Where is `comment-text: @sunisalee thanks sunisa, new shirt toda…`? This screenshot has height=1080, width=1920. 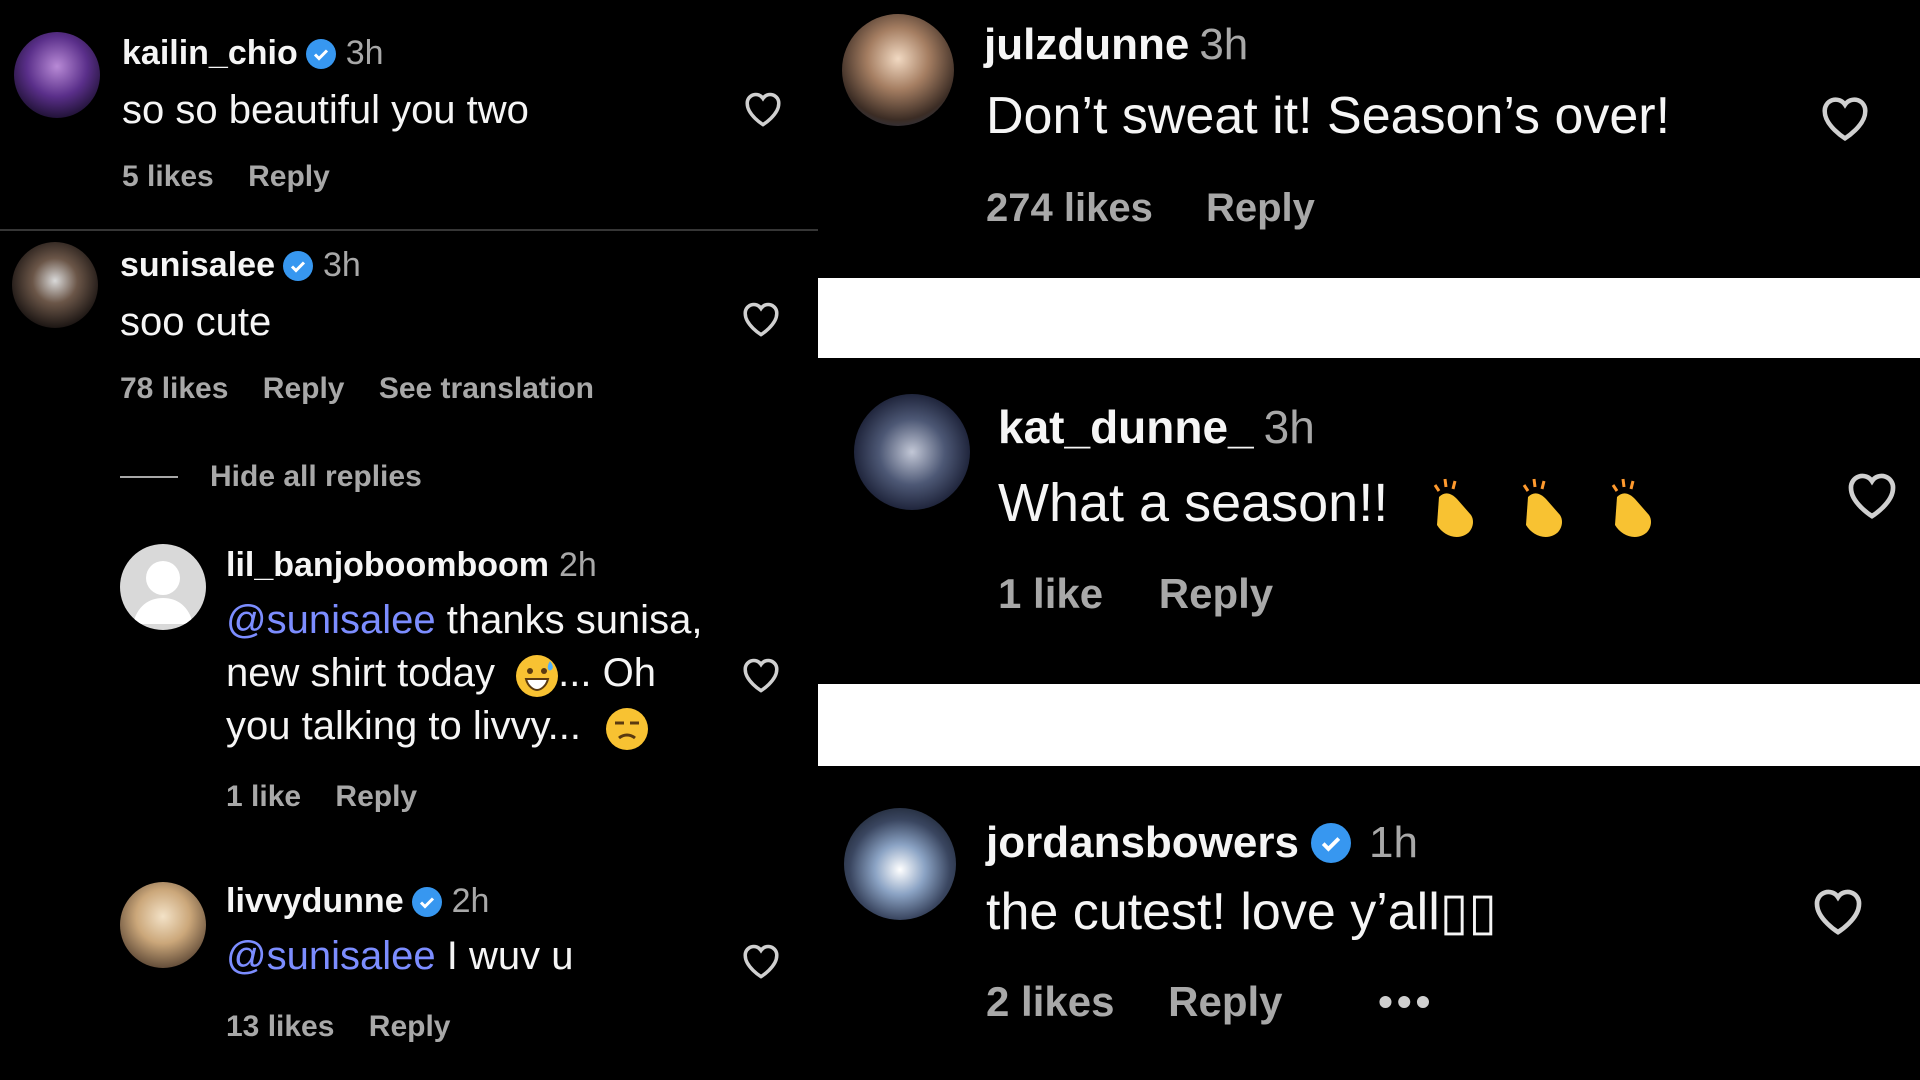
comment-text: @sunisalee thanks sunisa, new shirt toda… is located at coordinates (486, 674).